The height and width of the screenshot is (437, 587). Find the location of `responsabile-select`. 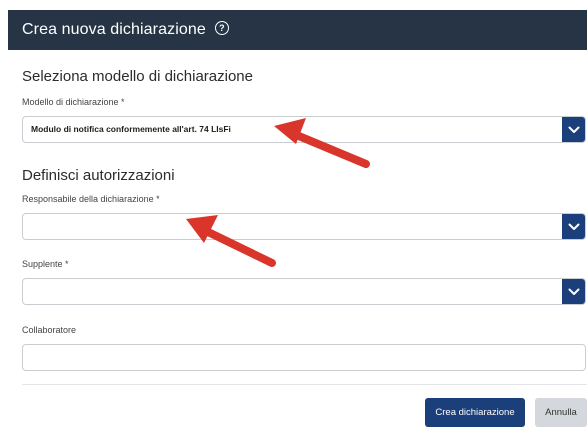

responsabile-select is located at coordinates (304, 226).